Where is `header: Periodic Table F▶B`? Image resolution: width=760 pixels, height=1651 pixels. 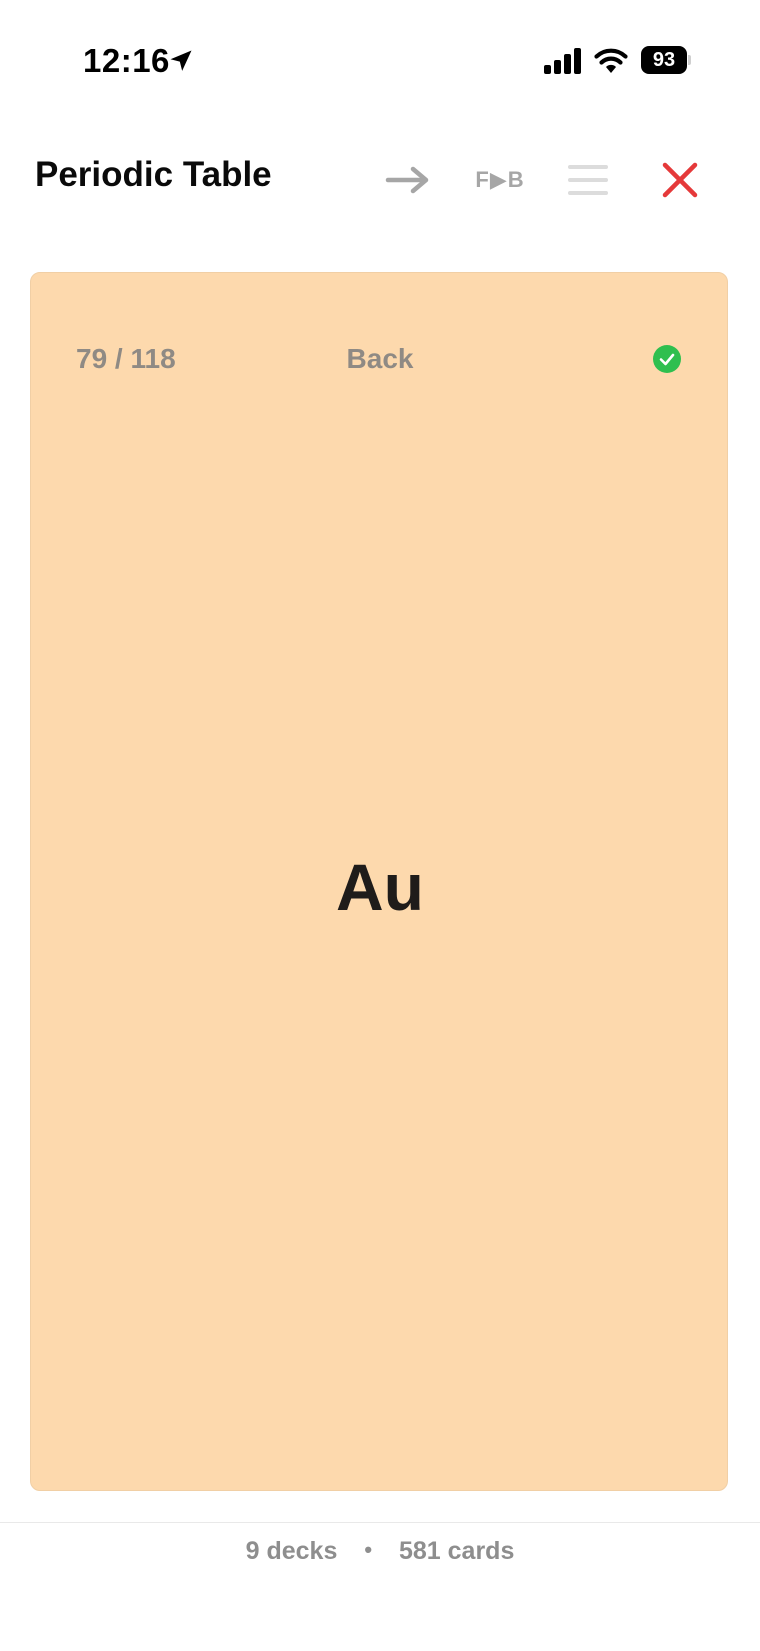
header: Periodic Table F▶B is located at coordinates (380, 180).